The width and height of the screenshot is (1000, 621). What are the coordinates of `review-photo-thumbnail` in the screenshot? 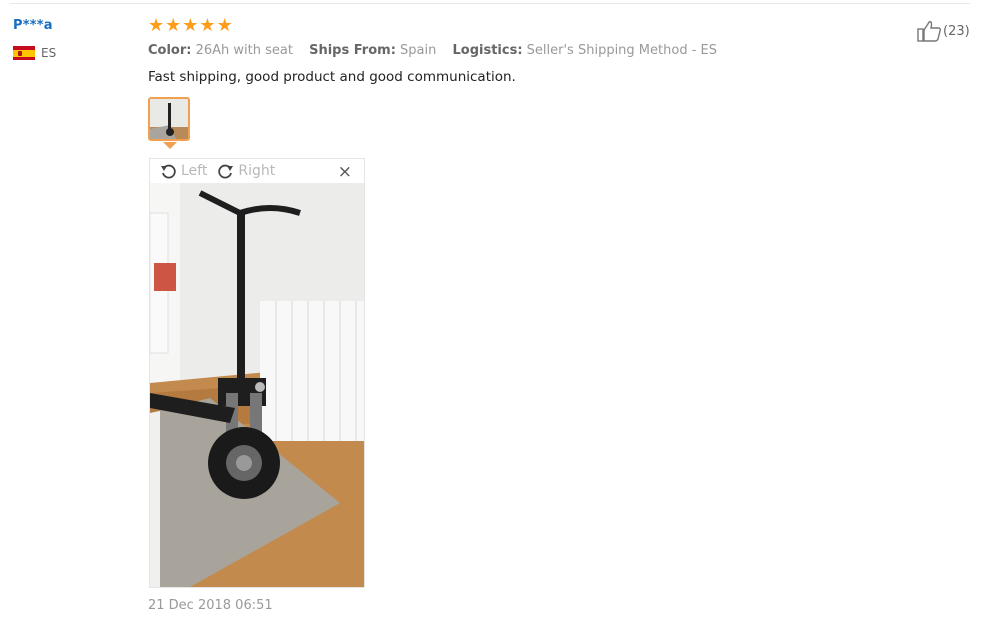 It's located at (169, 119).